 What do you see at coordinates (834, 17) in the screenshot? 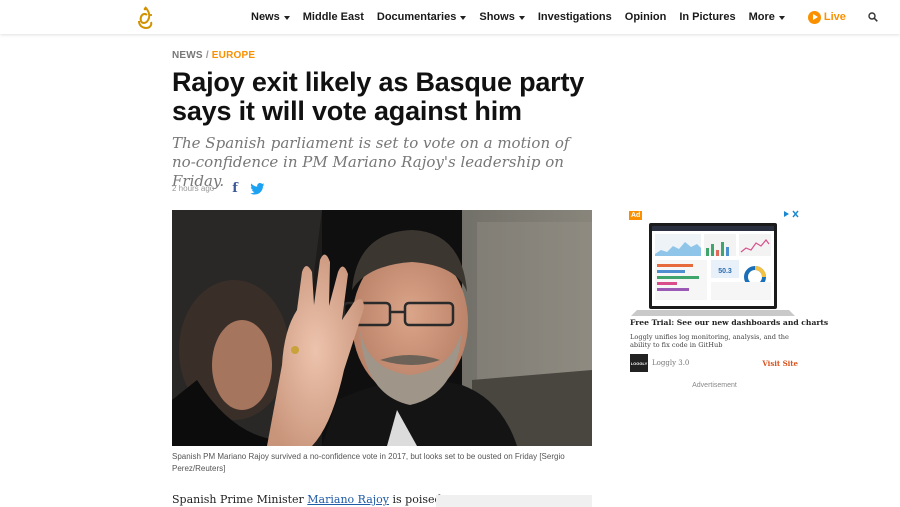
I see `live-label: Live` at bounding box center [834, 17].